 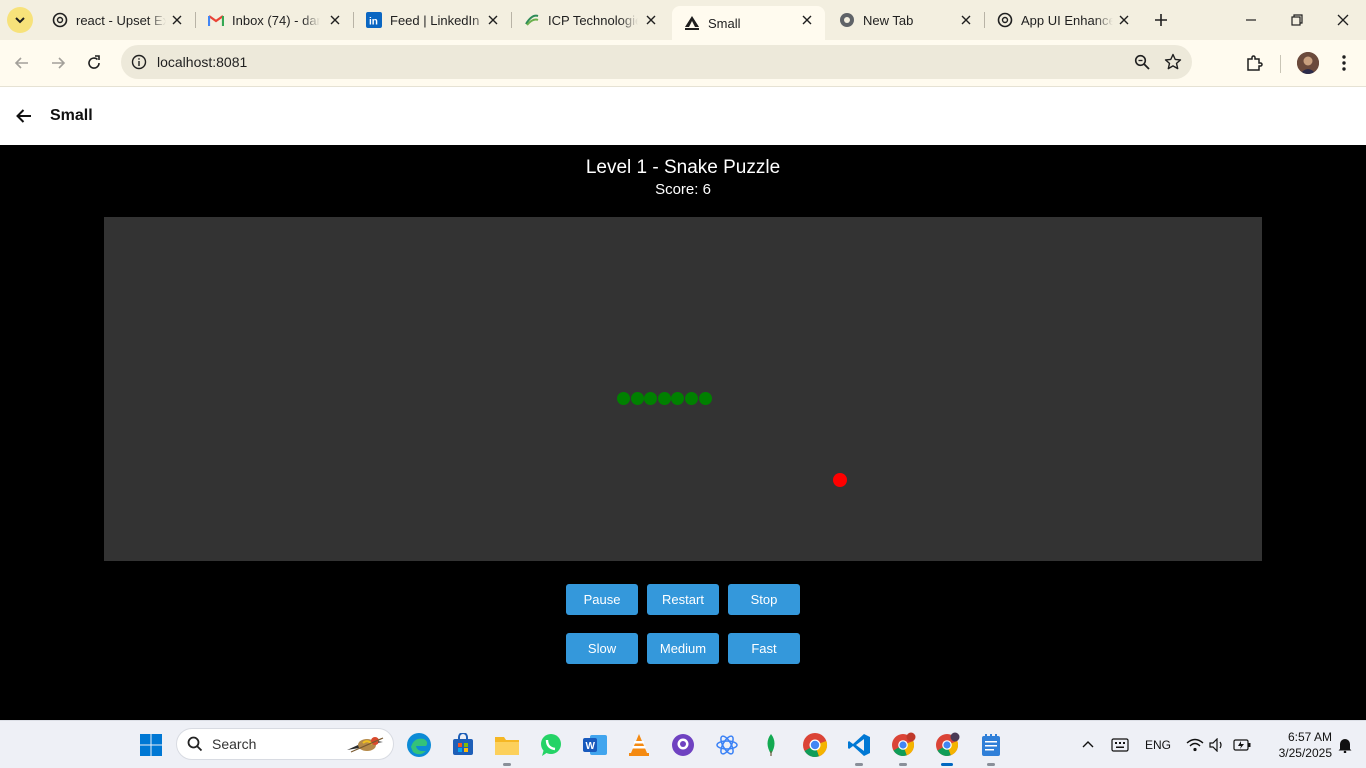 What do you see at coordinates (724, 23) in the screenshot?
I see `tab-title: Small` at bounding box center [724, 23].